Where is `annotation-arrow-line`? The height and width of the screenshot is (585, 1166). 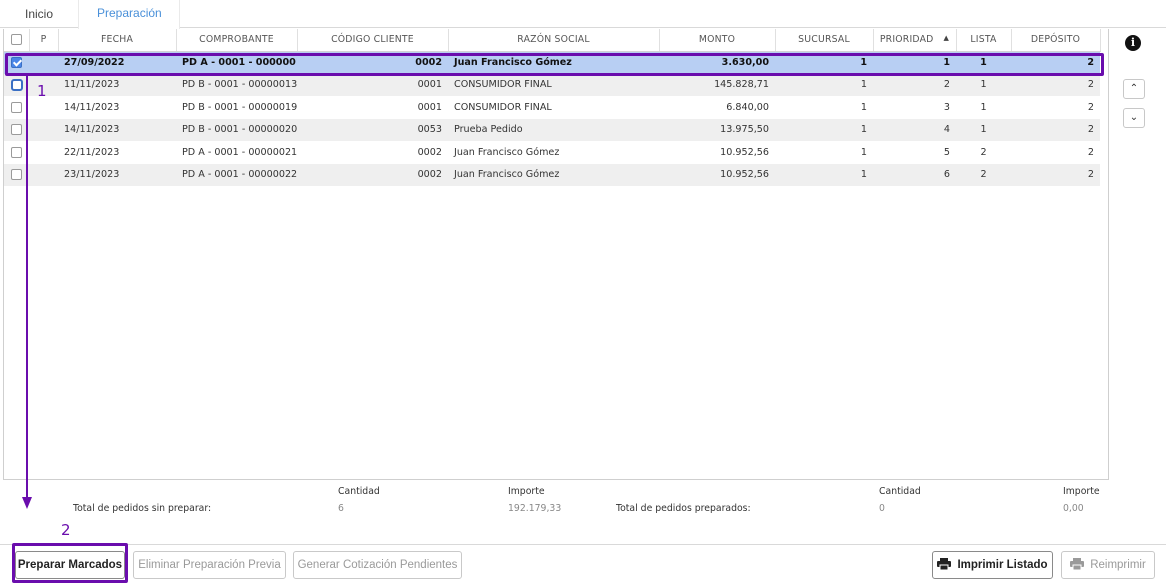 annotation-arrow-line is located at coordinates (27, 288).